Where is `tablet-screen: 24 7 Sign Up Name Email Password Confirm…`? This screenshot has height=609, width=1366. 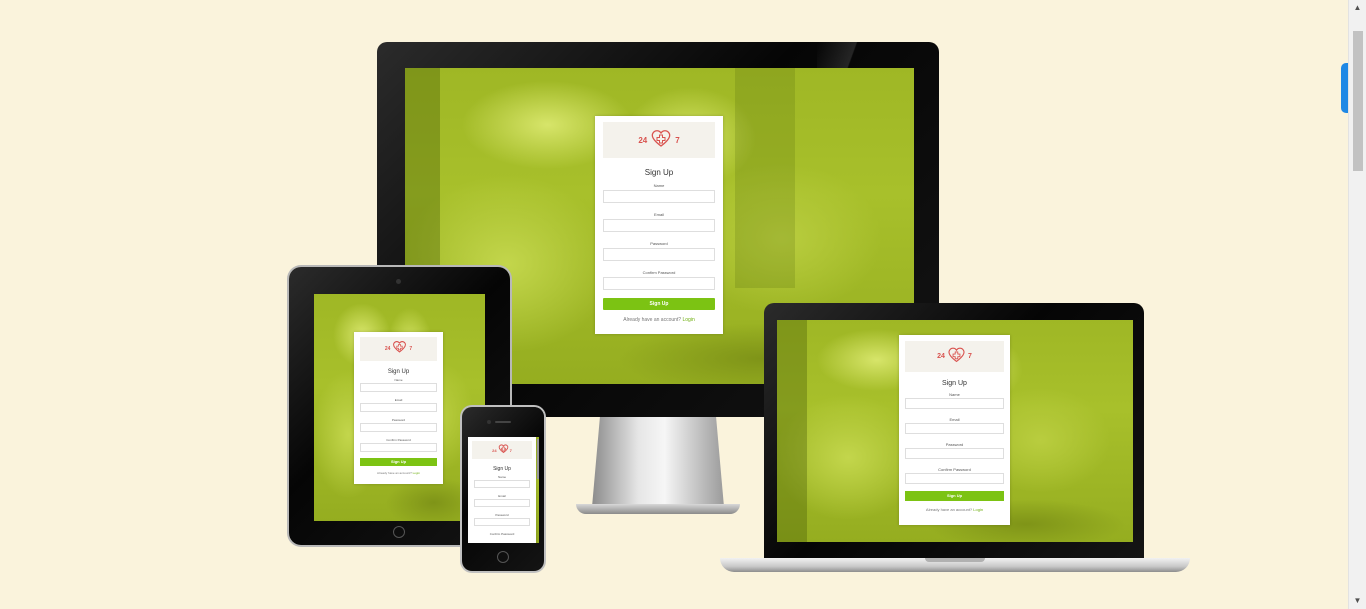 tablet-screen: 24 7 Sign Up Name Email Password Confirm… is located at coordinates (399, 407).